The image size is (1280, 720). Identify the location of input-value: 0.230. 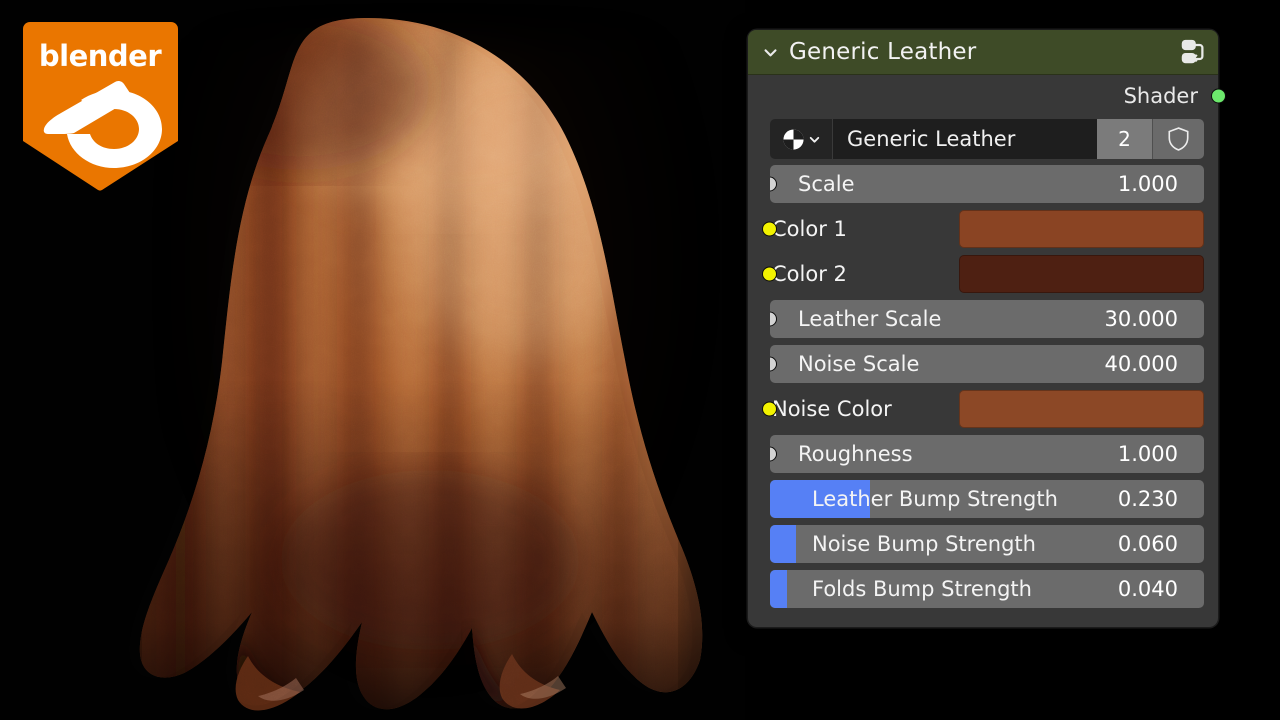
(1161, 499).